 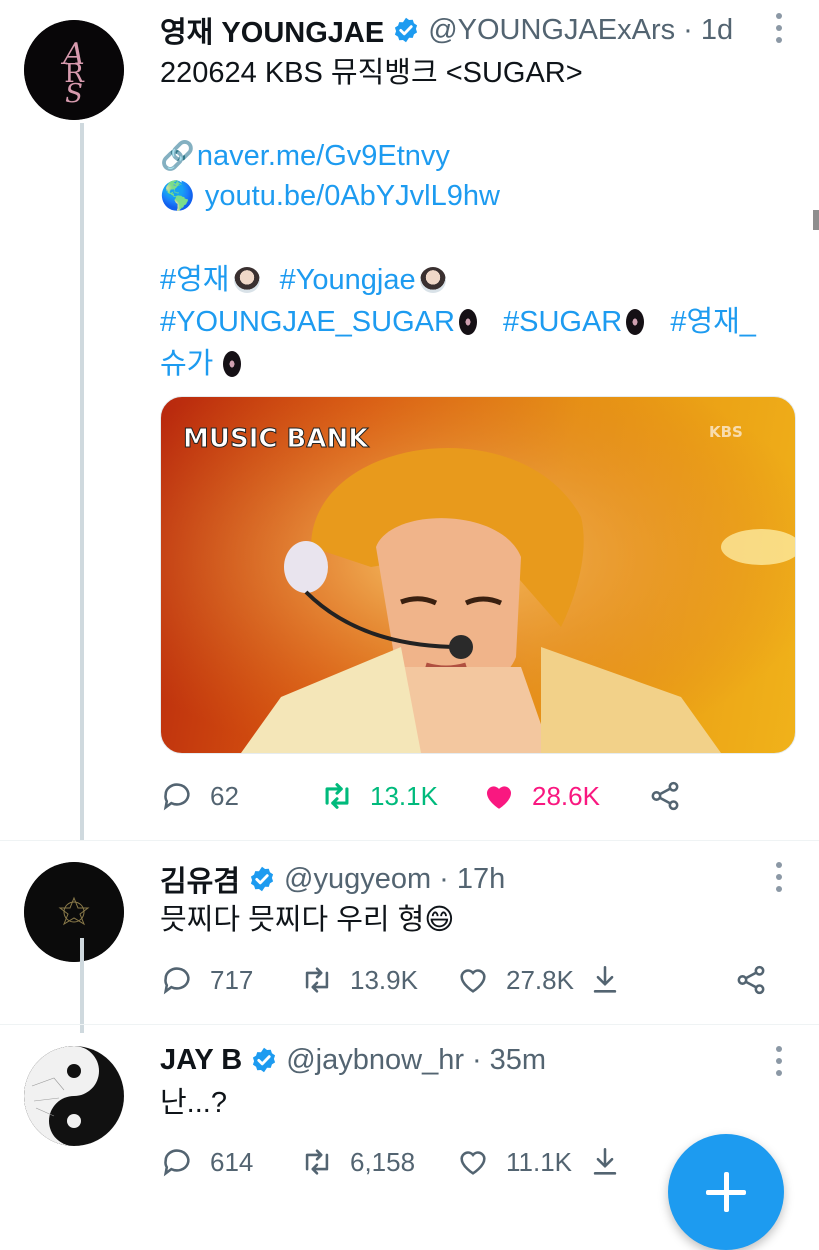 I want to click on reply-count: 62, so click(x=224, y=795).